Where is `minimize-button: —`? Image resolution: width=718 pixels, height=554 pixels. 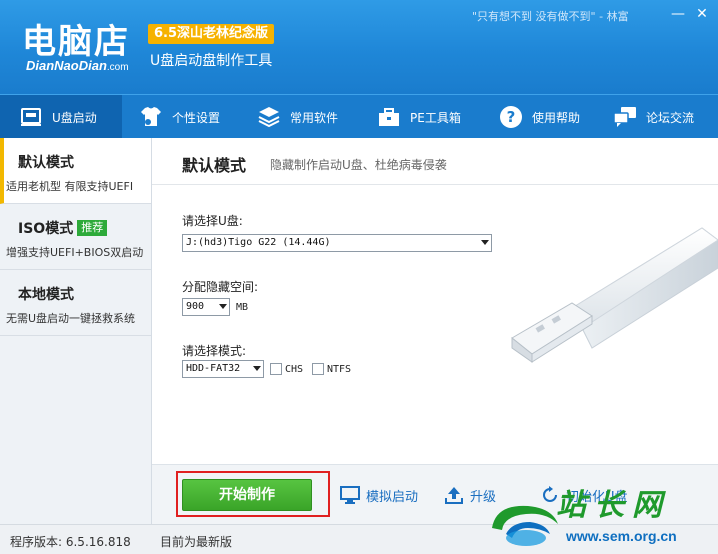 minimize-button: — is located at coordinates (678, 14).